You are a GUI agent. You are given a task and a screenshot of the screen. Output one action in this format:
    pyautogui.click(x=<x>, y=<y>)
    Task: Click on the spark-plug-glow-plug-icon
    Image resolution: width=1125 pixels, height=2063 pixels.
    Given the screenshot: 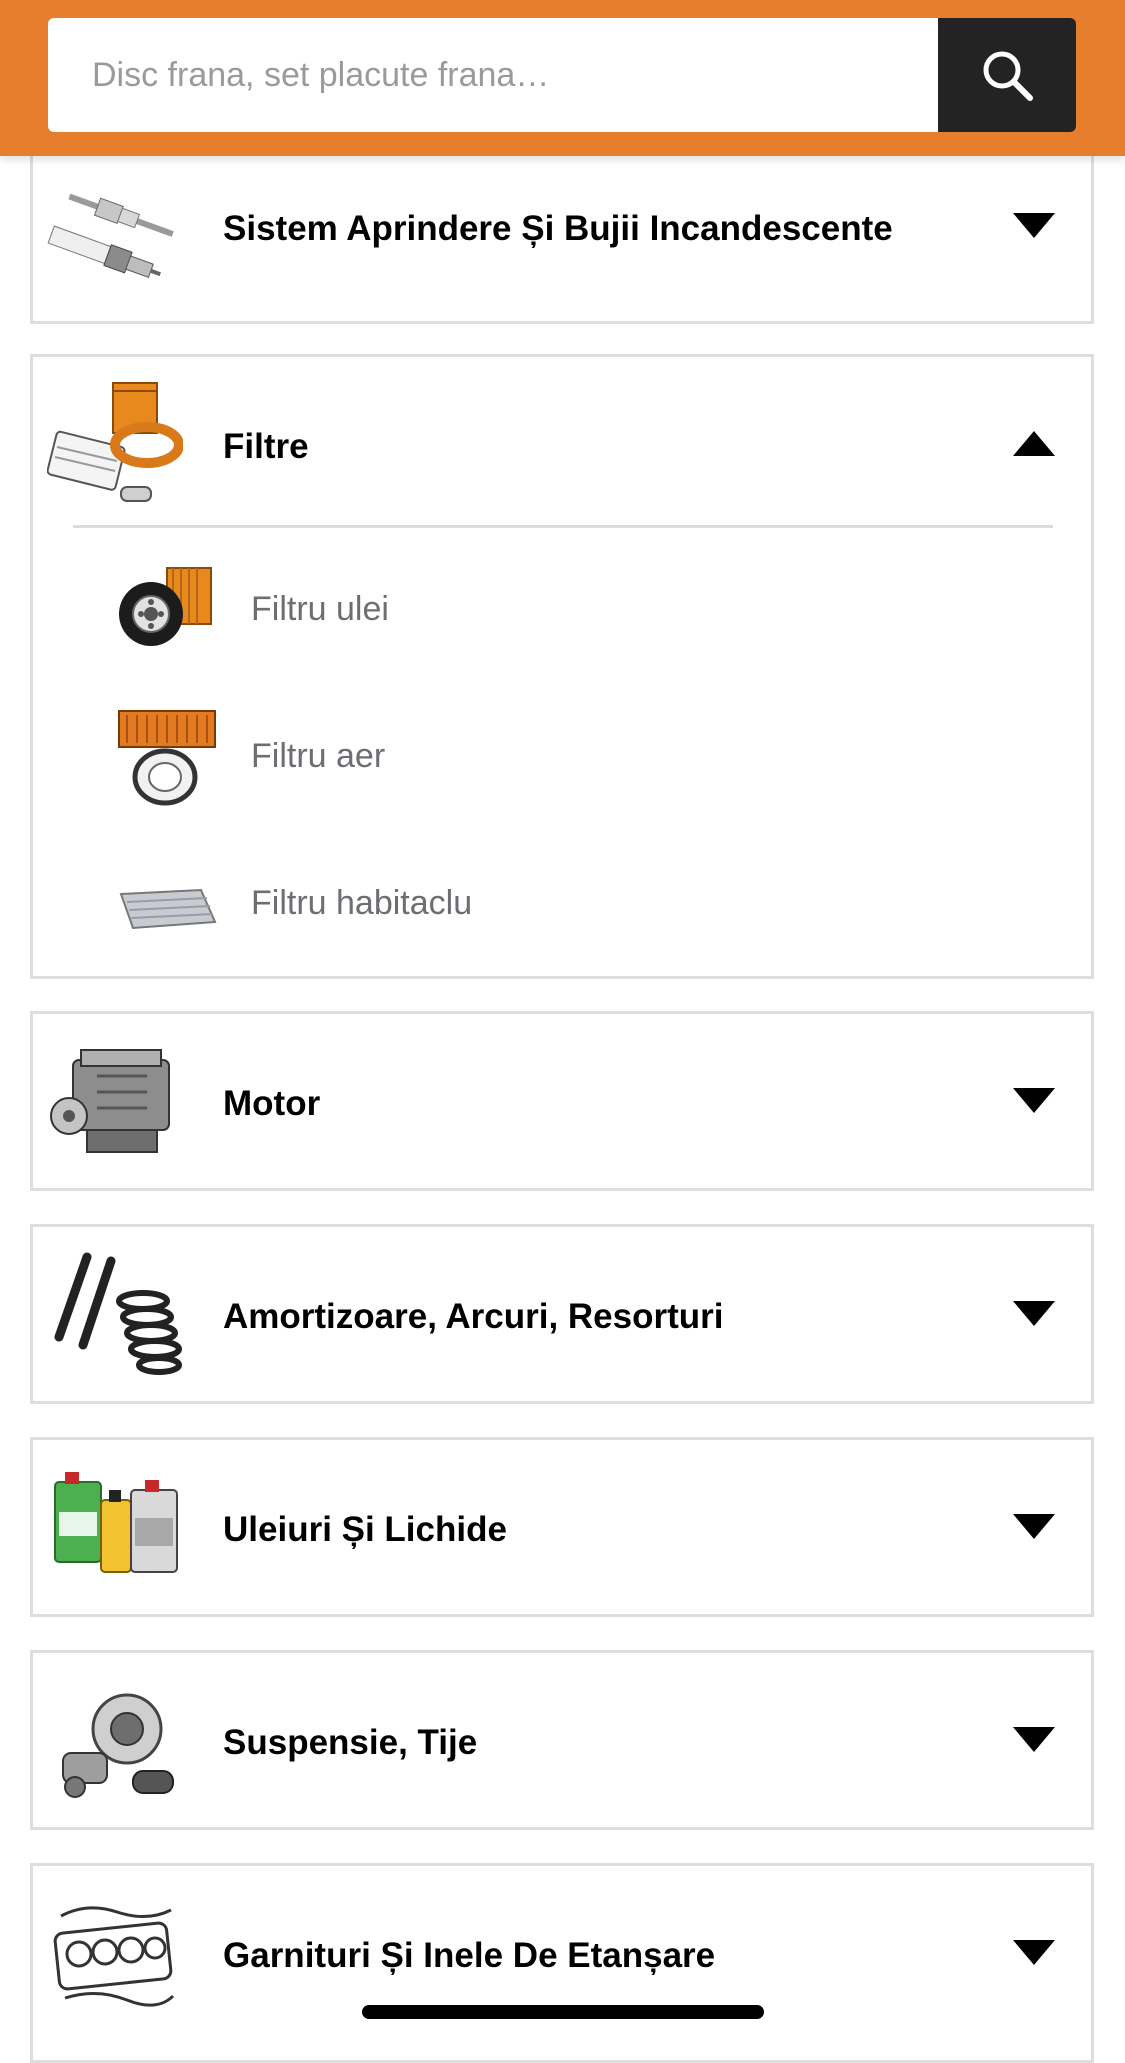 What is the action you would take?
    pyautogui.click(x=115, y=229)
    